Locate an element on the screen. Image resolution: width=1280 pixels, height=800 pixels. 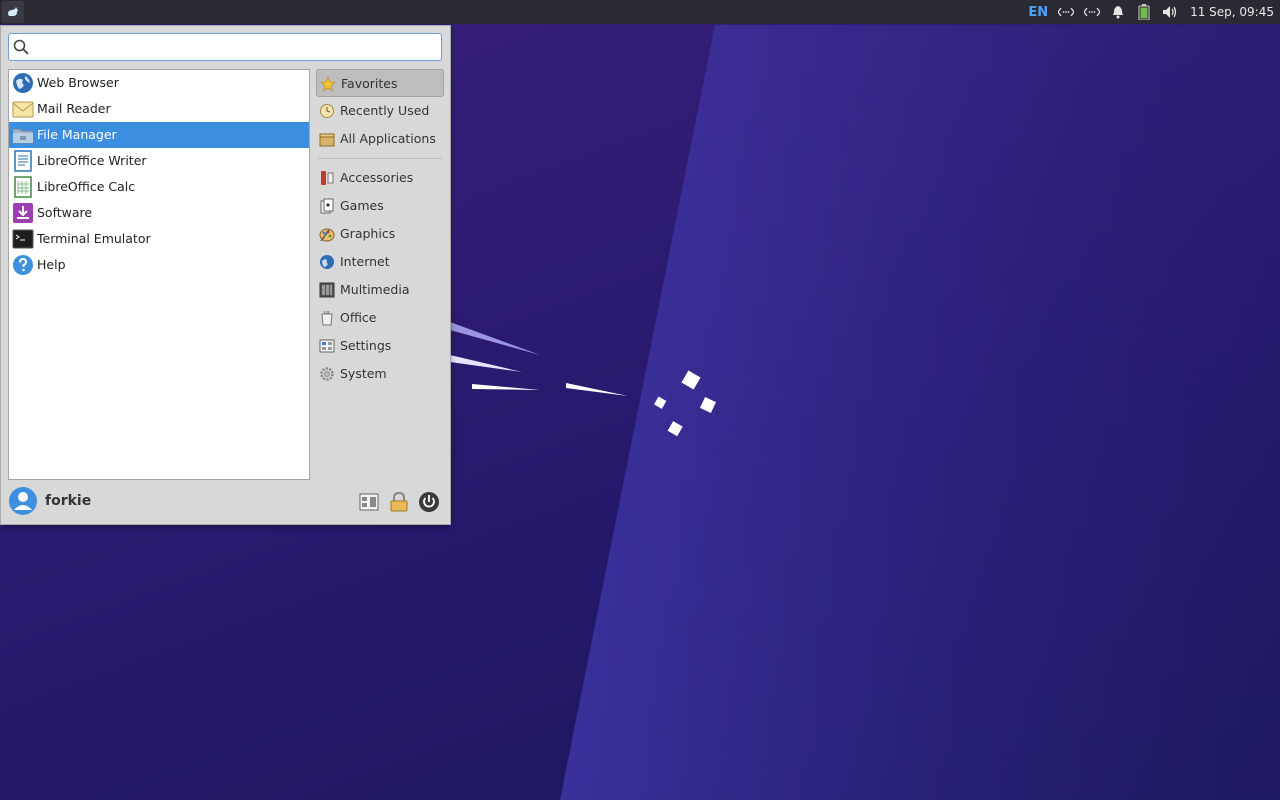
keyboard-layout-indicator: EN is located at coordinates (1038, 12).